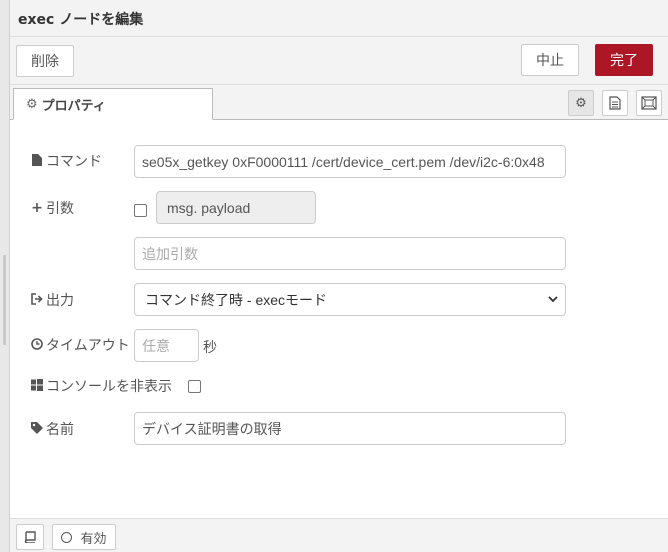 Image resolution: width=668 pixels, height=552 pixels. I want to click on tag-icon, so click(37, 429).